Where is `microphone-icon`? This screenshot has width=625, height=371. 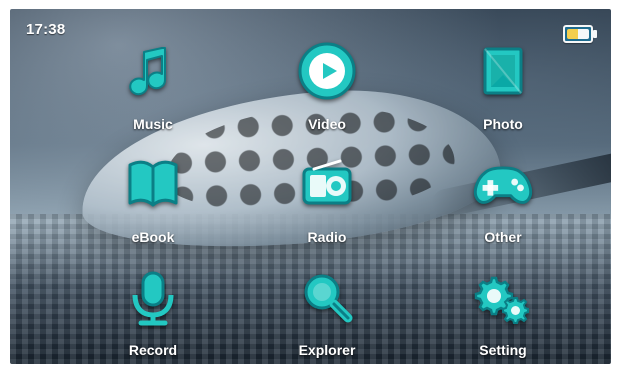 microphone-icon is located at coordinates (153, 297).